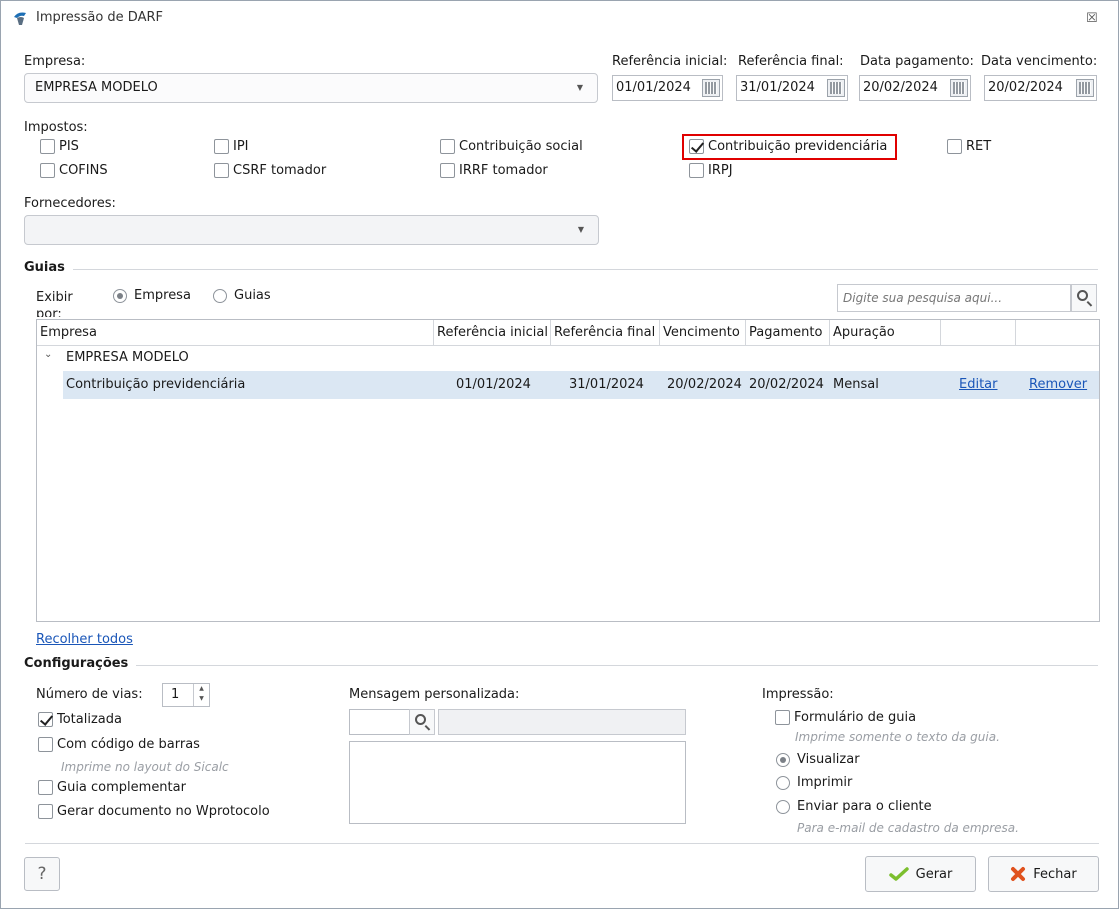  I want to click on fechar-label: Fechar, so click(1055, 874).